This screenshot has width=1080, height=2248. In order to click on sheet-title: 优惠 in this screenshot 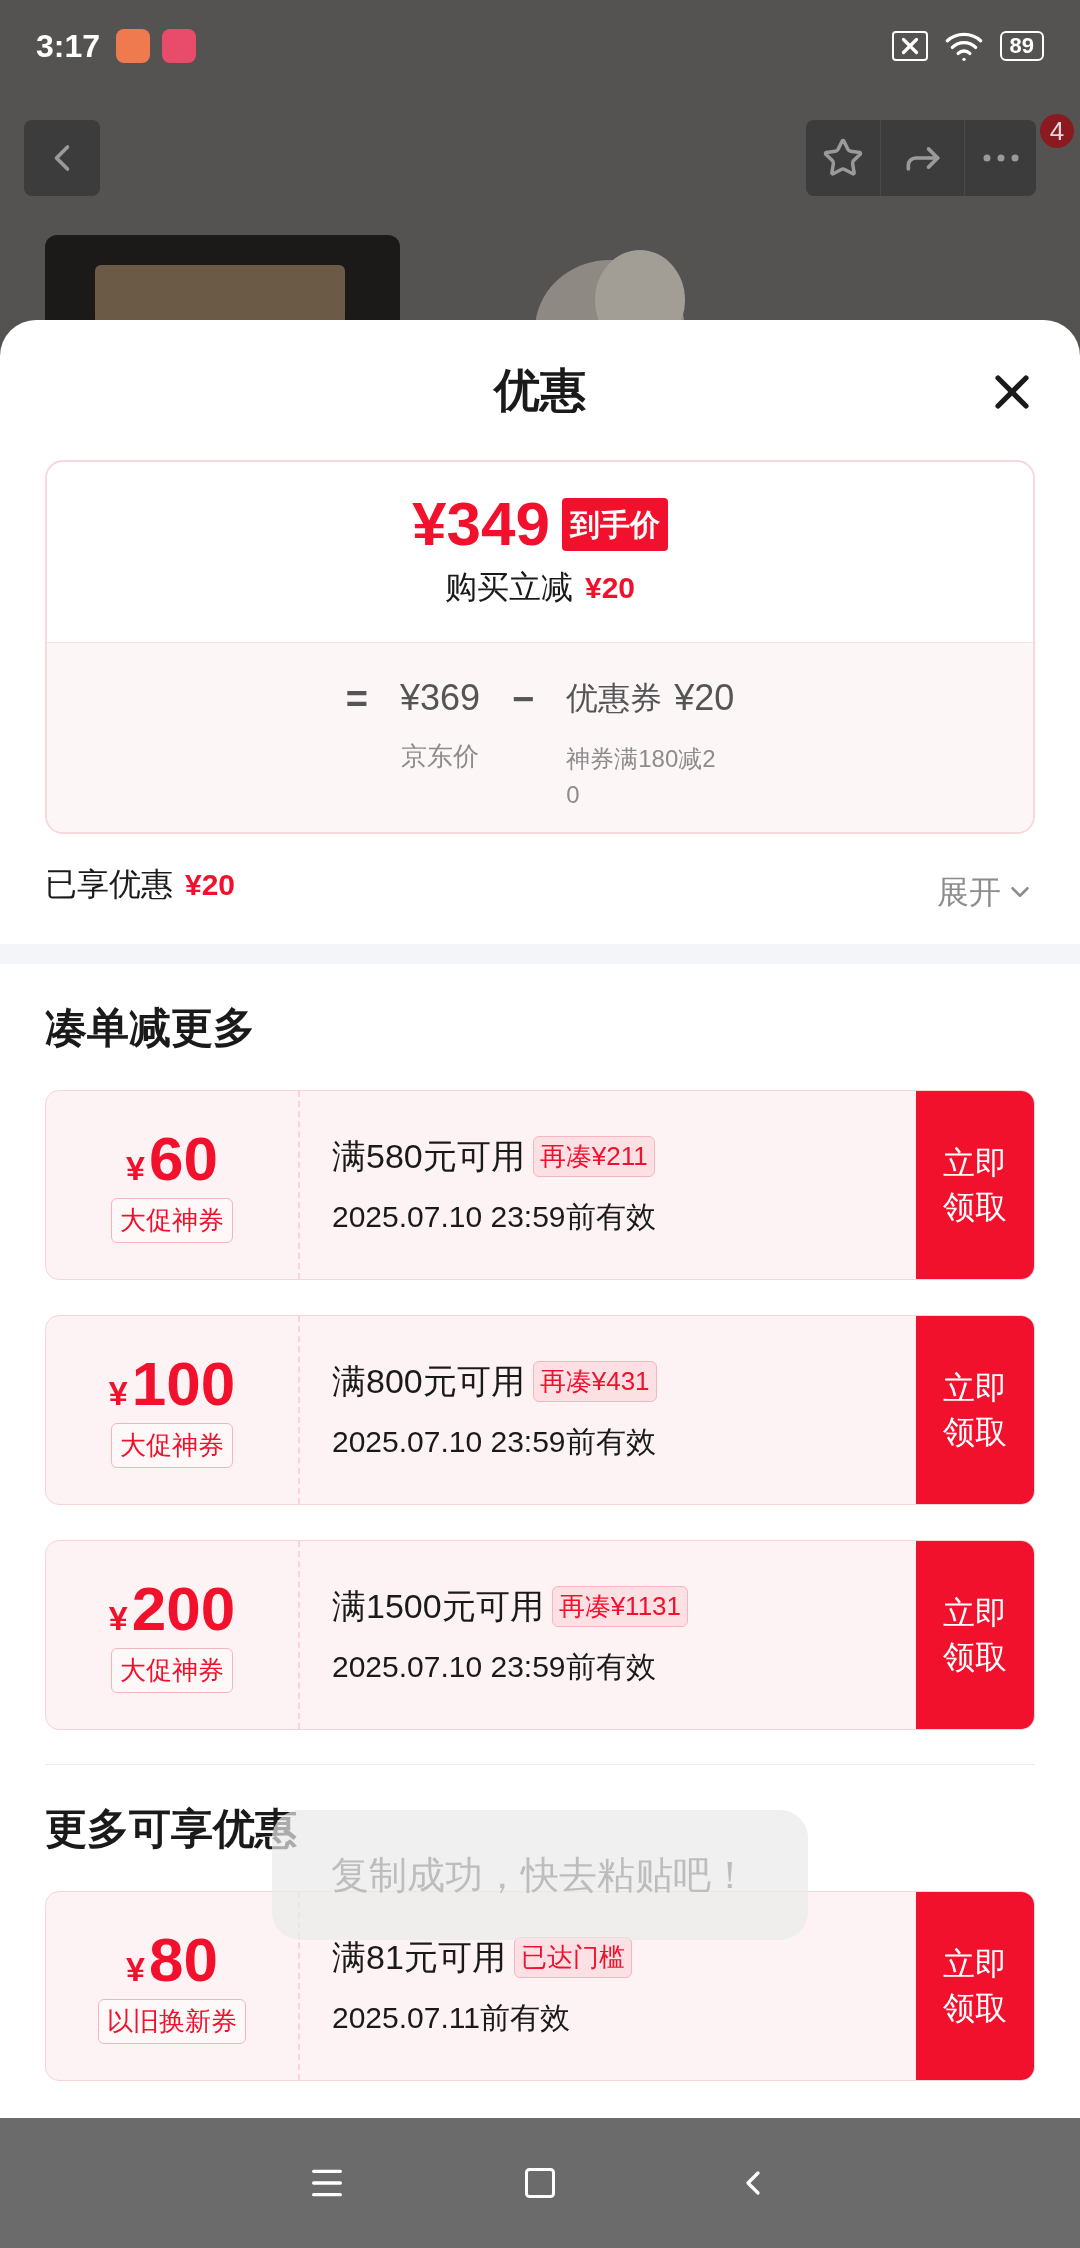, I will do `click(540, 390)`.